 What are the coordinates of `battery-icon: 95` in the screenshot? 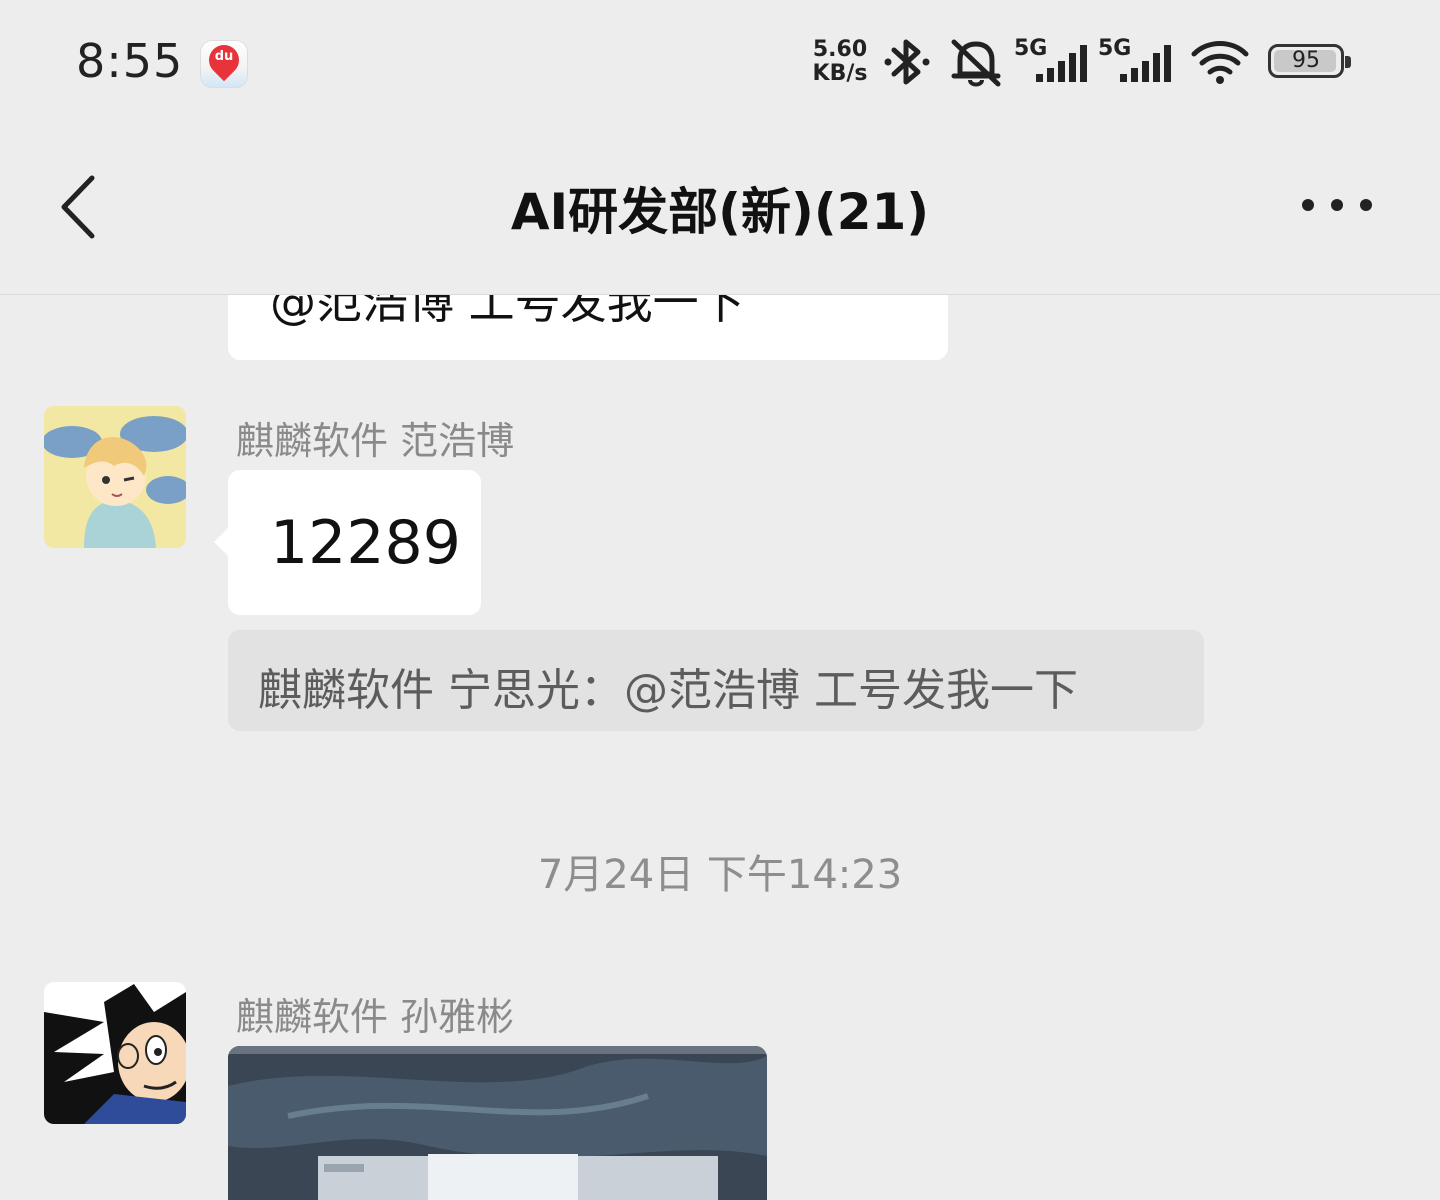 It's located at (1309, 61).